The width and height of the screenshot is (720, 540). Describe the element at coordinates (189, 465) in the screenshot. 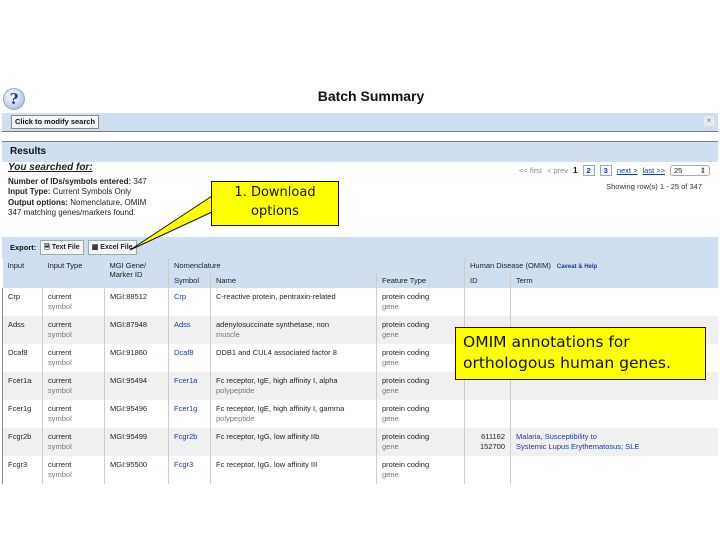

I see `cell-symbol-text: Fcgr3` at that location.